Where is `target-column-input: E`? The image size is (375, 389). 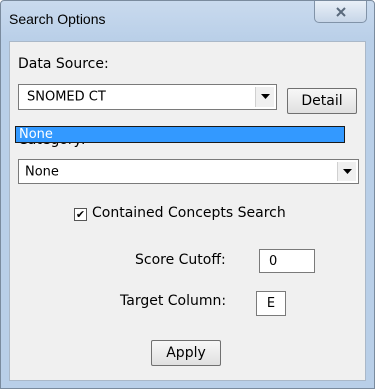 target-column-input: E is located at coordinates (271, 303).